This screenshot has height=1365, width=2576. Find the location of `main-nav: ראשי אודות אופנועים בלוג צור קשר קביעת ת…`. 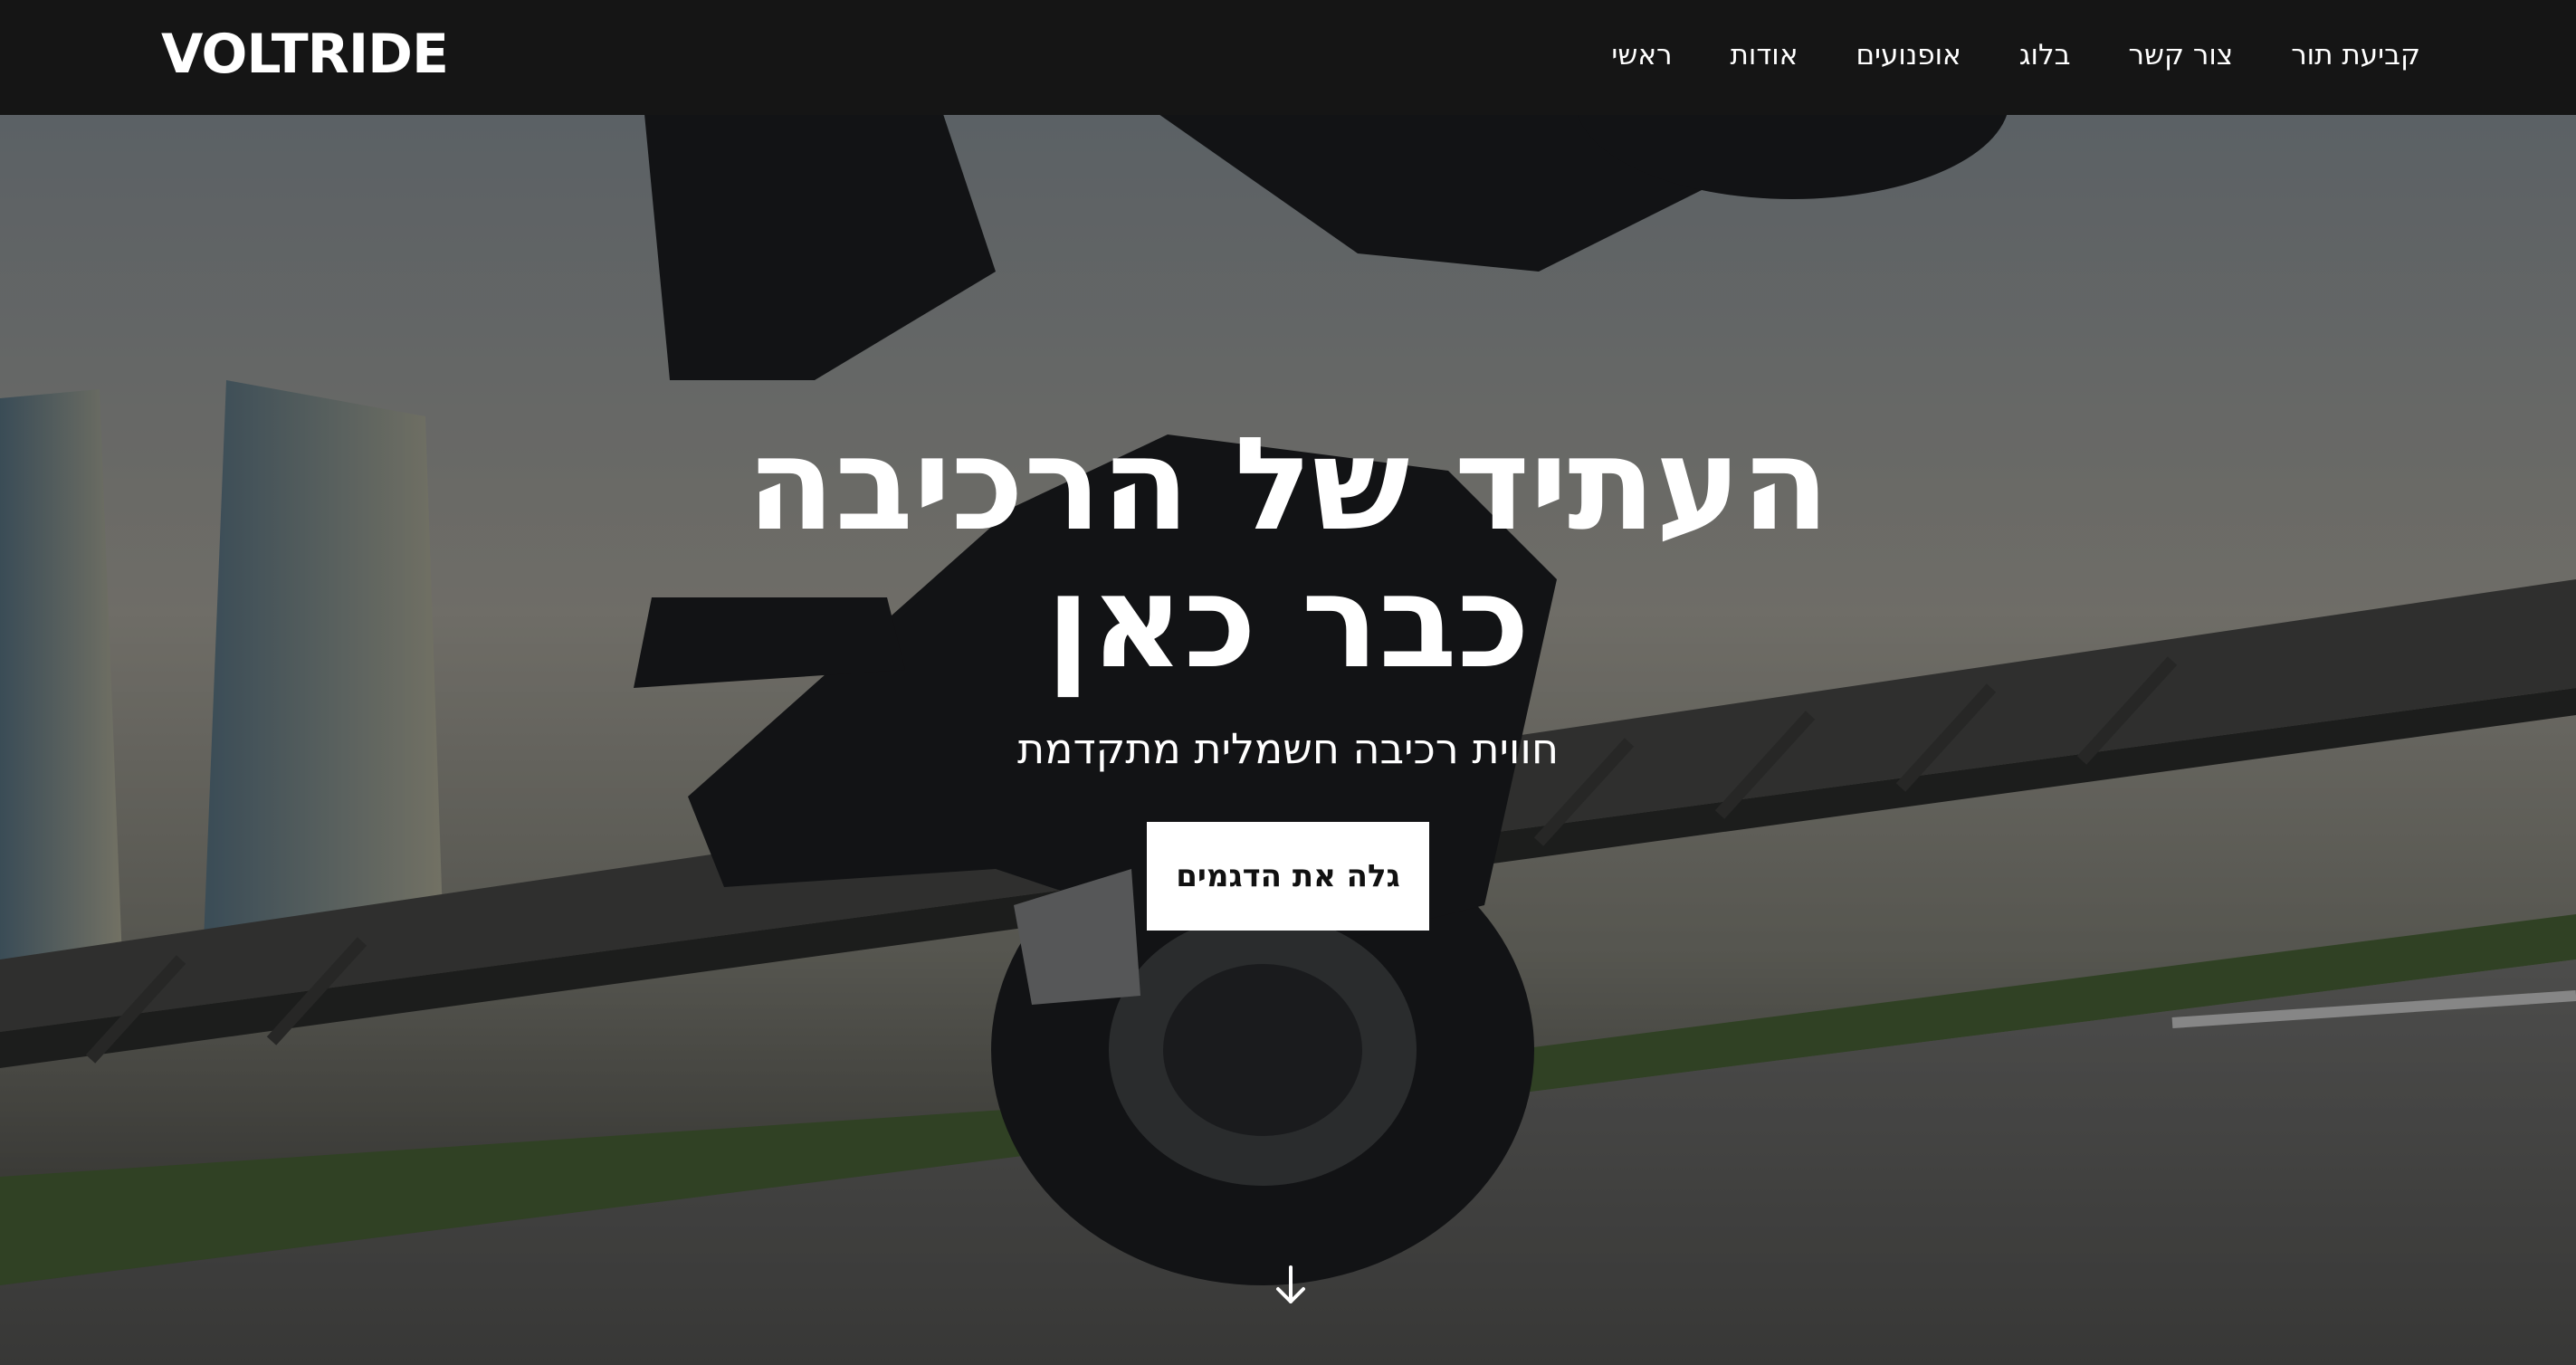

main-nav: ראשי אודות אופנועים בלוג צור קשר קביעת ת… is located at coordinates (2016, 55).